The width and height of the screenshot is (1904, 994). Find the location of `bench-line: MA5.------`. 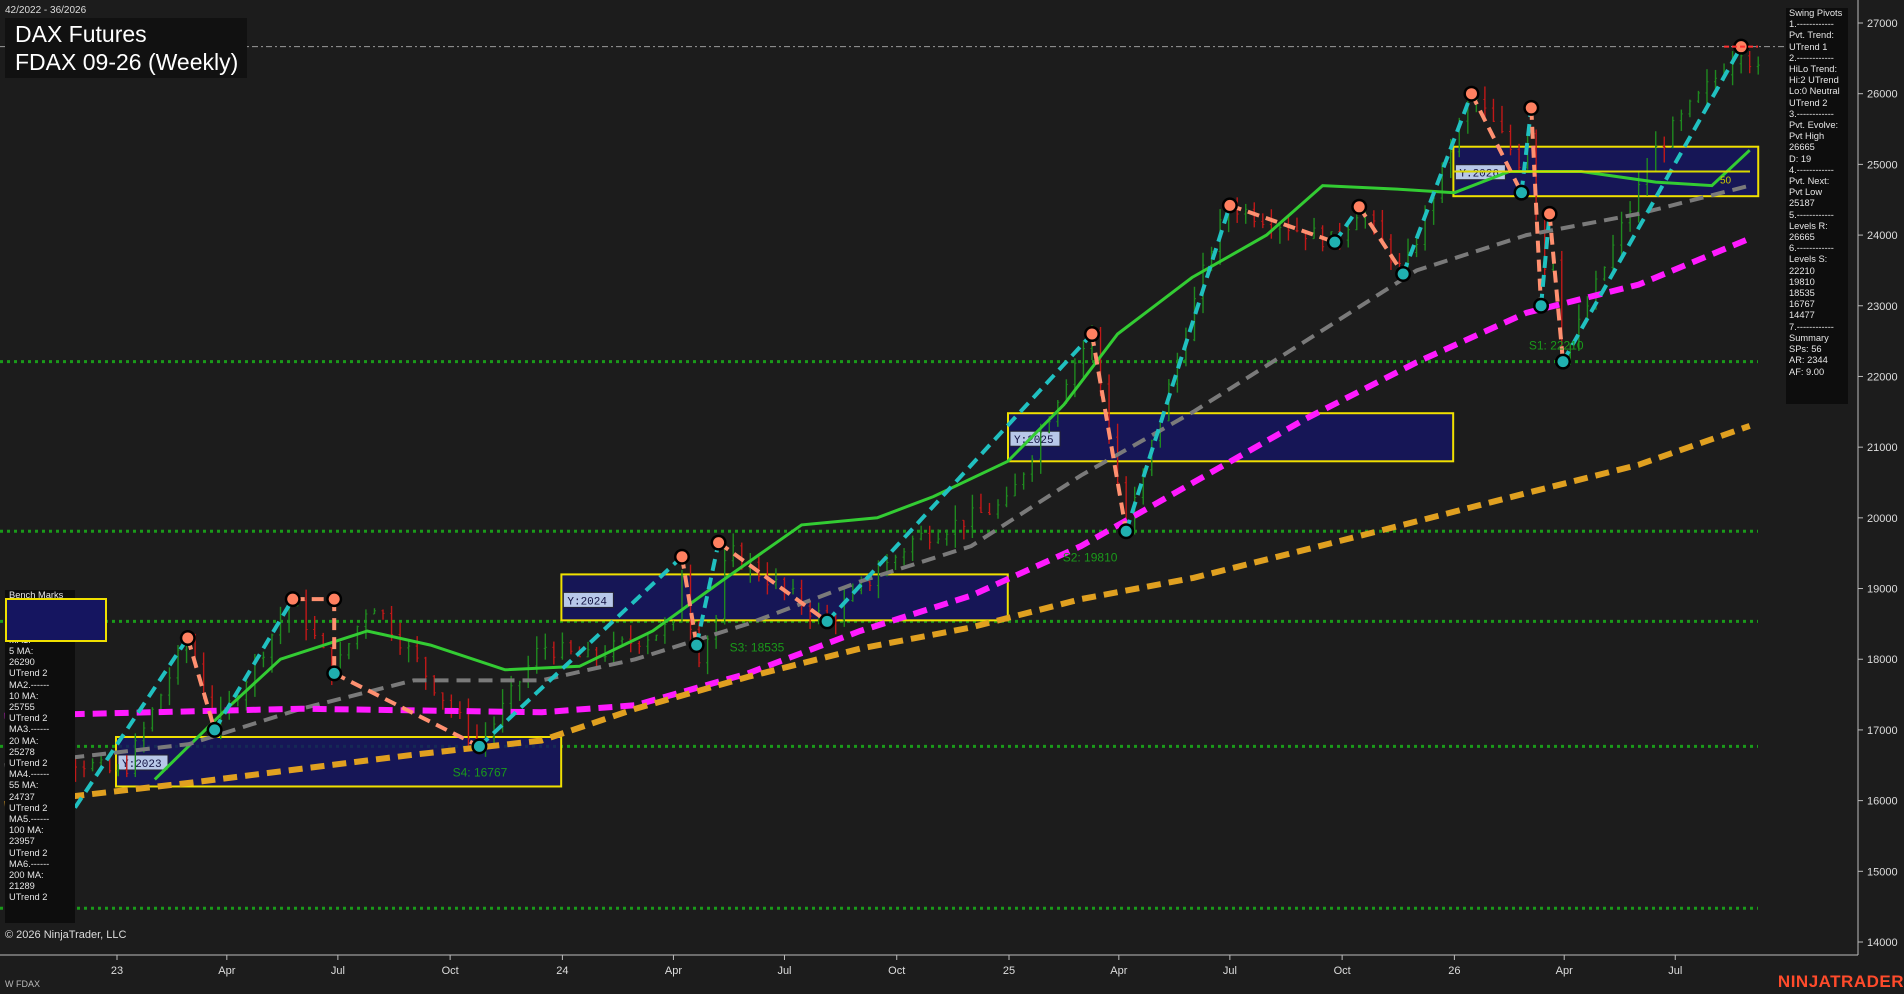

bench-line: MA5.------ is located at coordinates (29, 819).